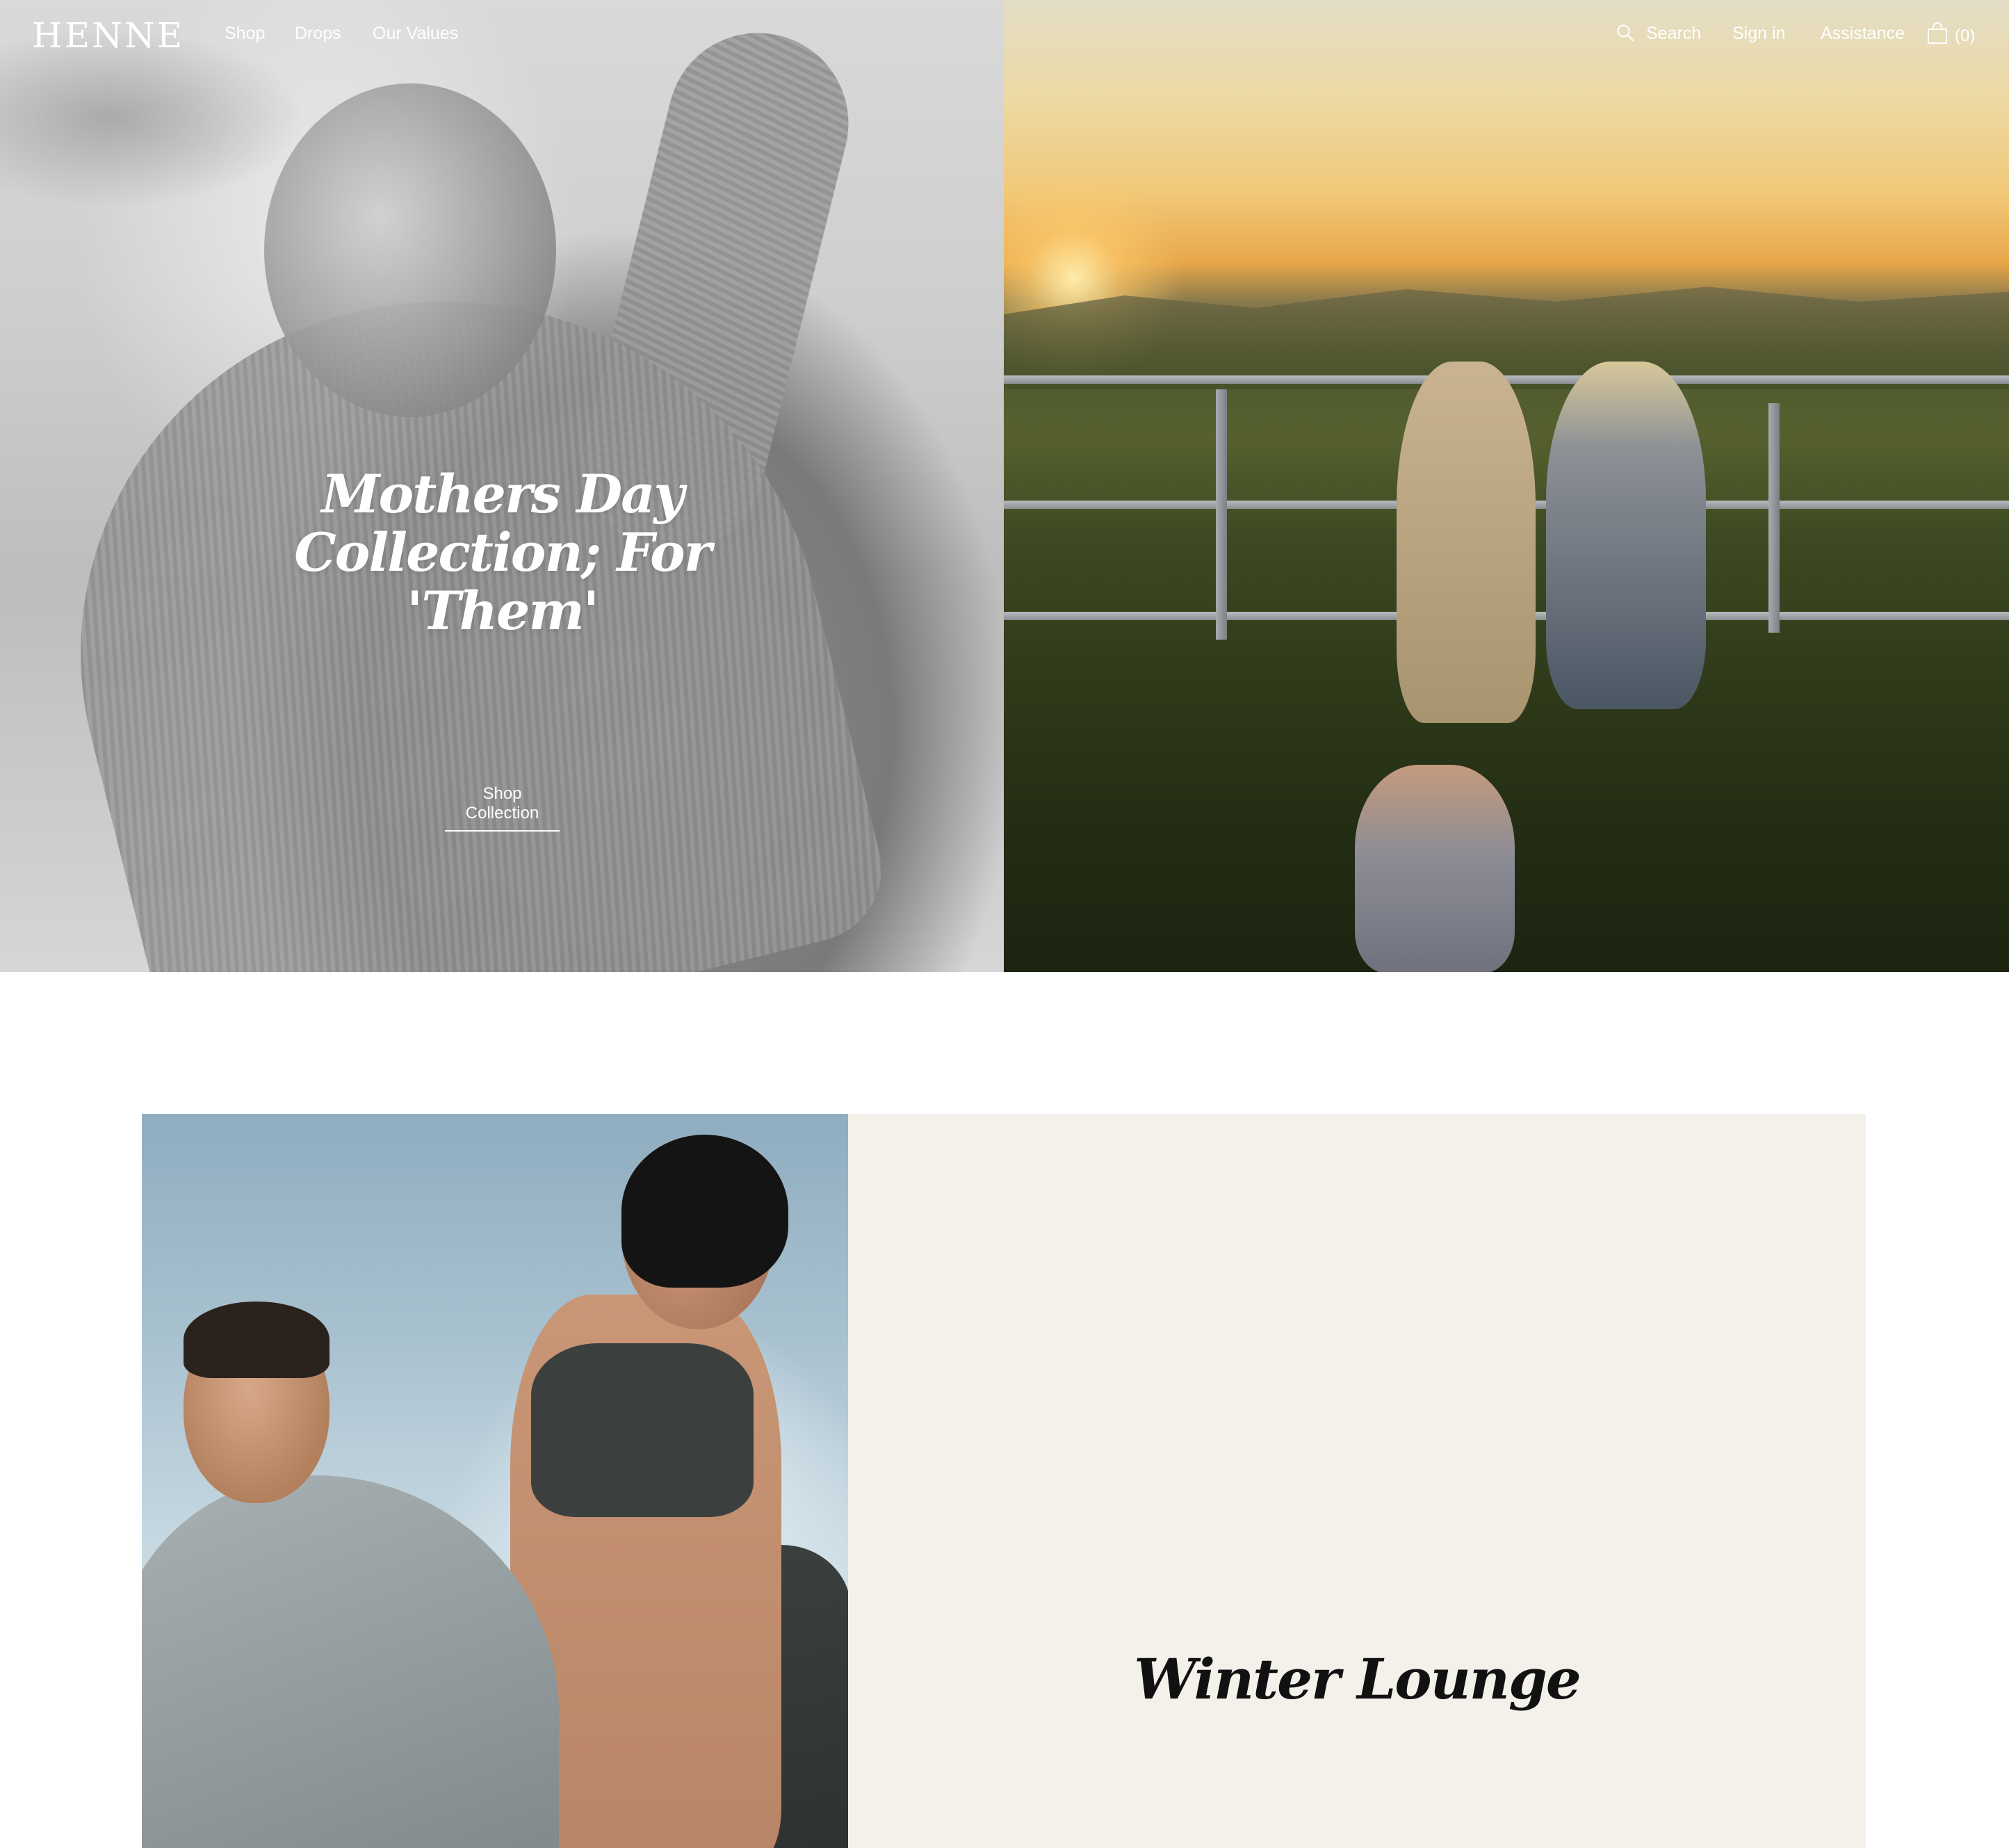  Describe the element at coordinates (245, 34) in the screenshot. I see `nav-shop: Shop` at that location.